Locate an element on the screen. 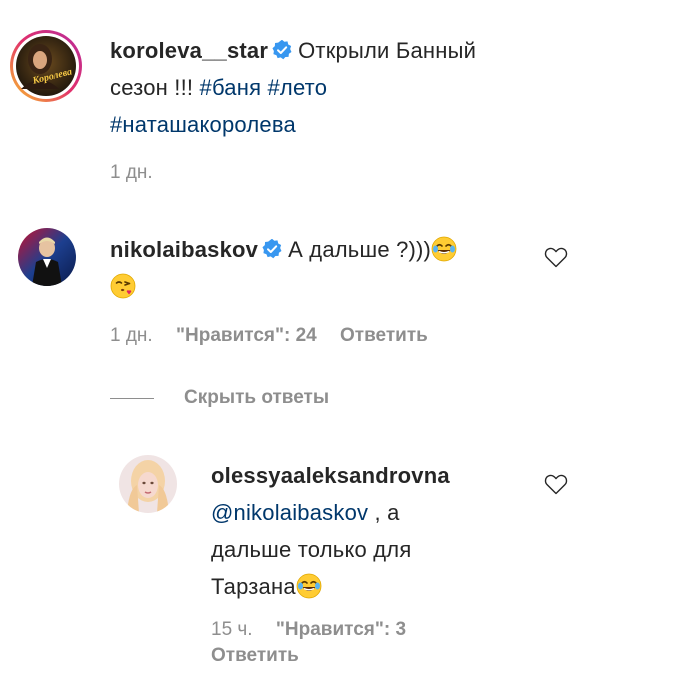 Image resolution: width=690 pixels, height=680 pixels. reply-likes-count: "Нравится": 3 is located at coordinates (341, 629).